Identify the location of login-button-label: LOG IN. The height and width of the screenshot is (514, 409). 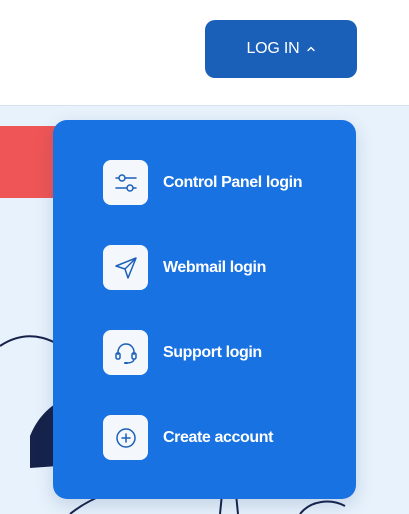
(273, 48).